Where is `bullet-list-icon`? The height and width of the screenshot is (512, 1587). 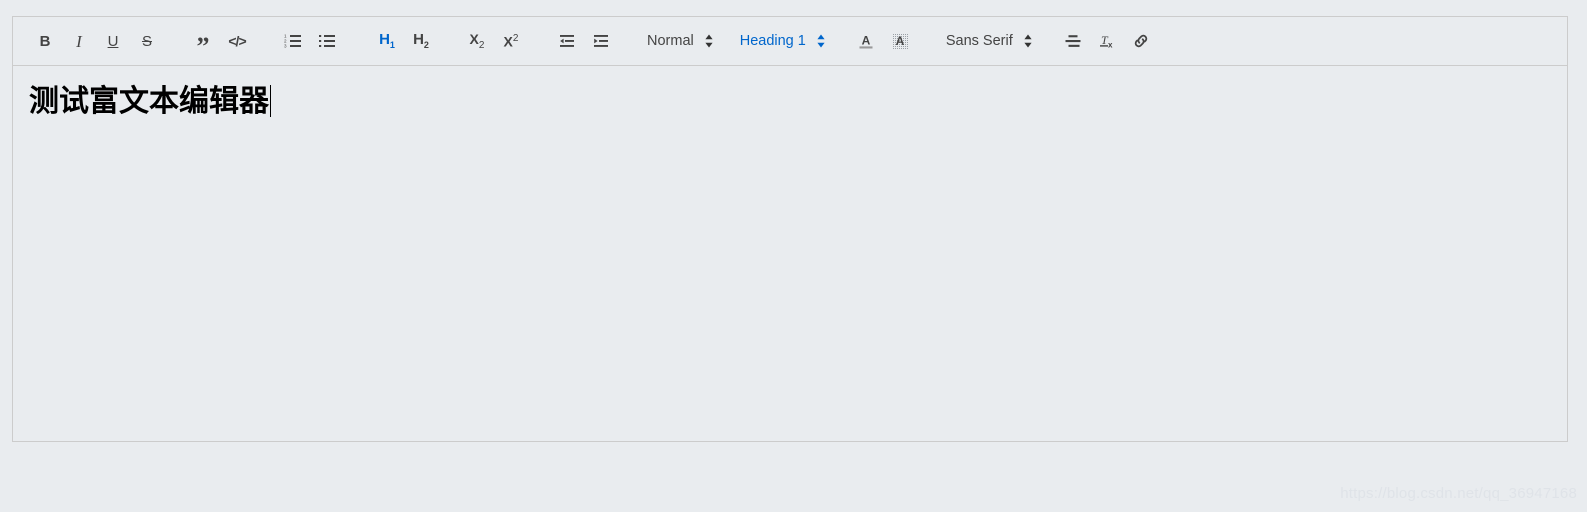
bullet-list-icon is located at coordinates (327, 41).